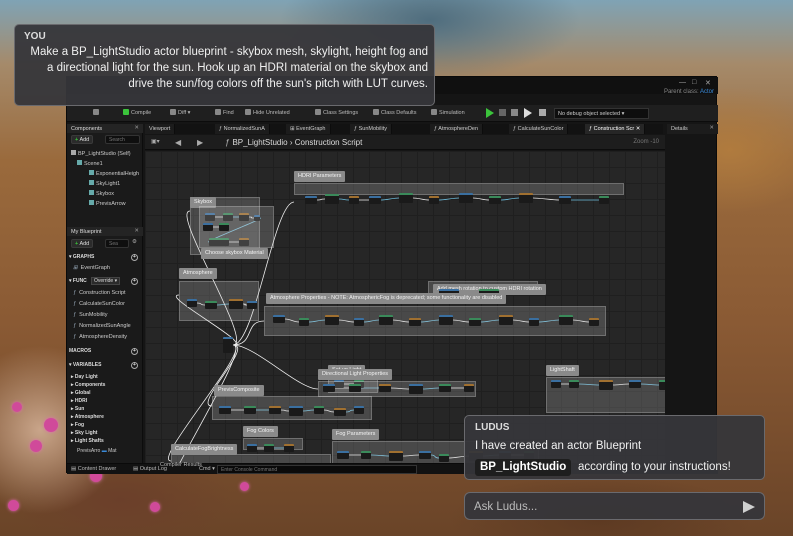 The image size is (793, 536). I want to click on my-blueprint-add-button: + Add, so click(82, 243).